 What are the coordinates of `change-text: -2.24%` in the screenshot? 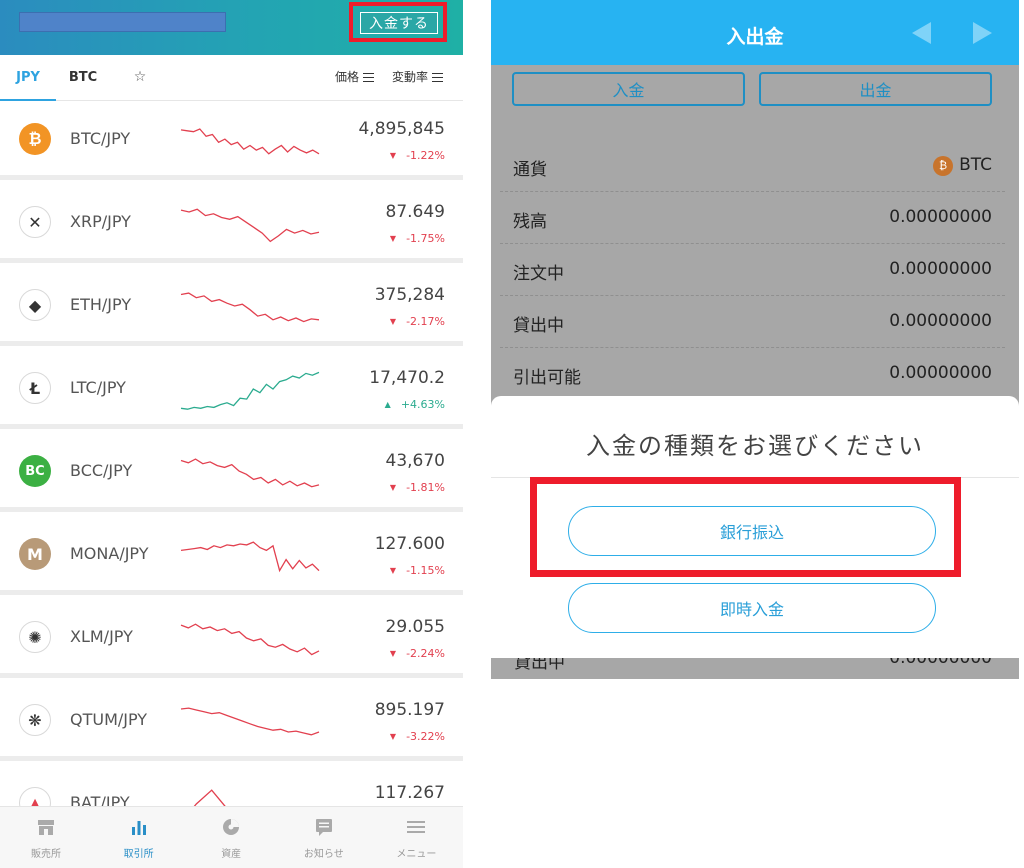 It's located at (425, 653).